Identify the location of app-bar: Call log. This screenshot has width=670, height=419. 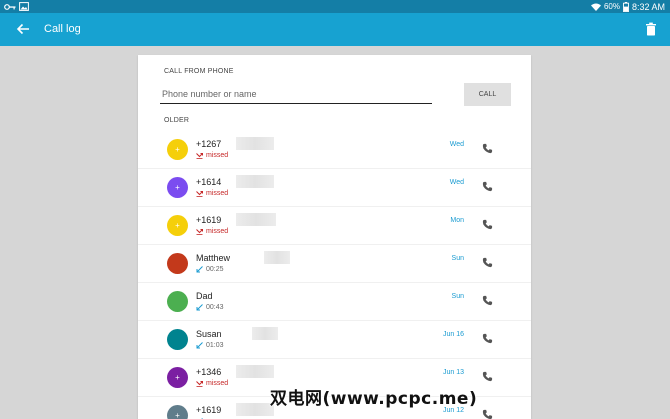
(335, 29).